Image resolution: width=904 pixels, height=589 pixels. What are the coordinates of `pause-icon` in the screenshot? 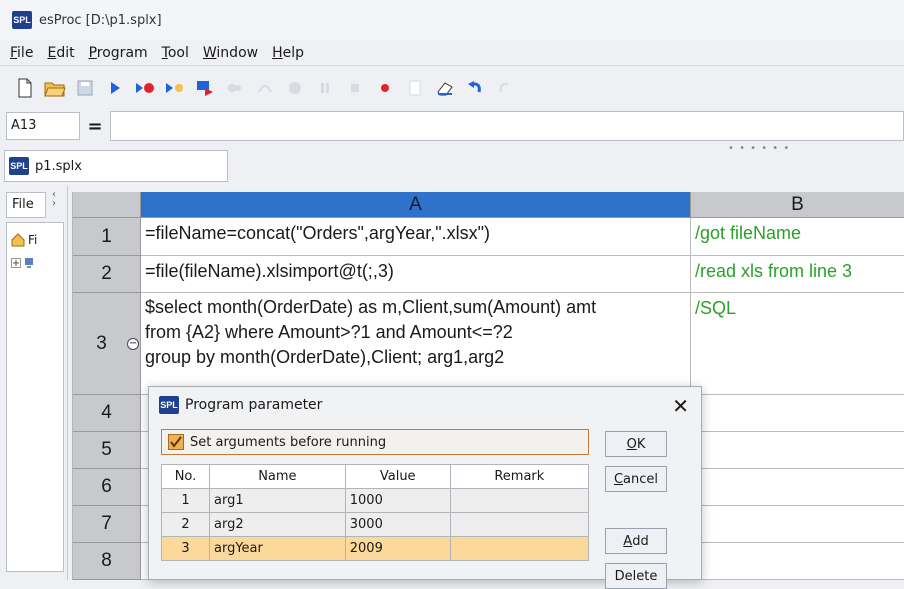 It's located at (325, 88).